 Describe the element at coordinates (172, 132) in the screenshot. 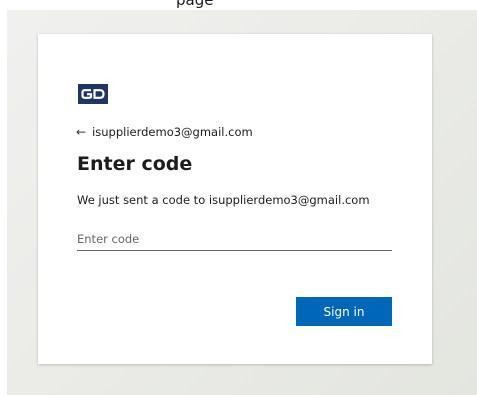

I see `account-email: isupplierdemo3@gmail.com` at that location.